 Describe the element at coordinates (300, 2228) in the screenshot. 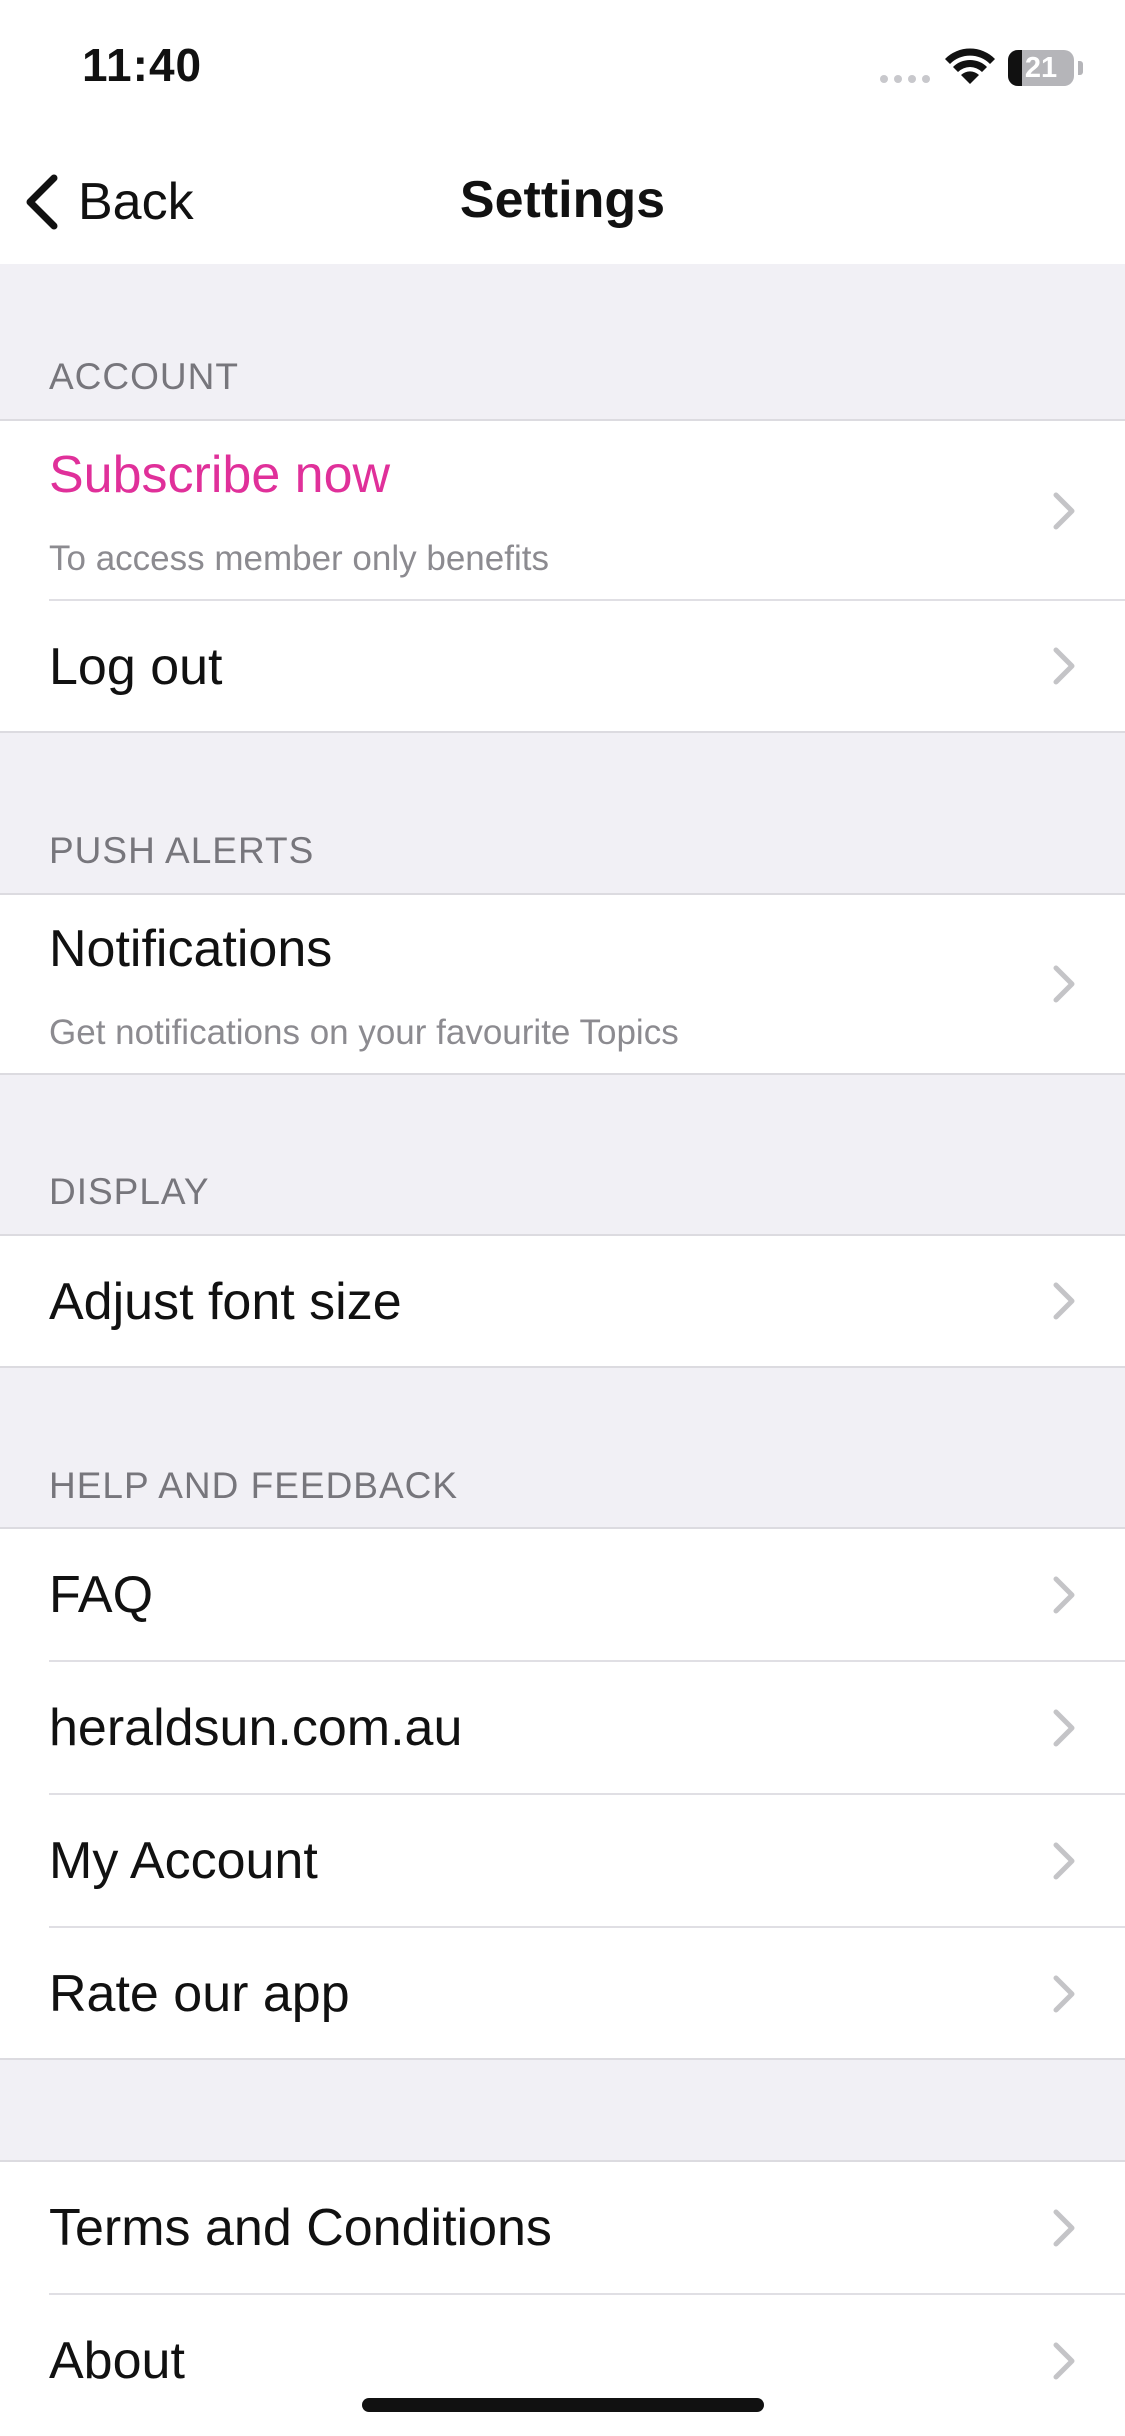

I see `terms-title: Terms and Conditions` at that location.